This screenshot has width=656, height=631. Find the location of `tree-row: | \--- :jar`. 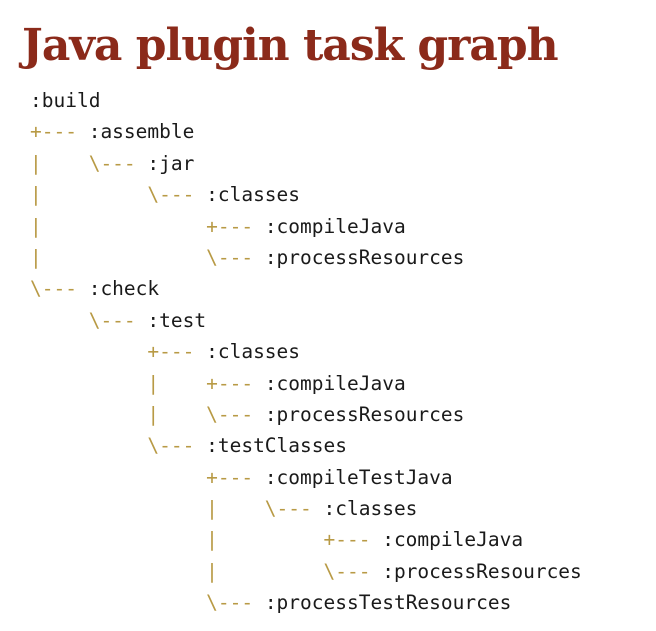

tree-row: | \--- :jar is located at coordinates (306, 163).